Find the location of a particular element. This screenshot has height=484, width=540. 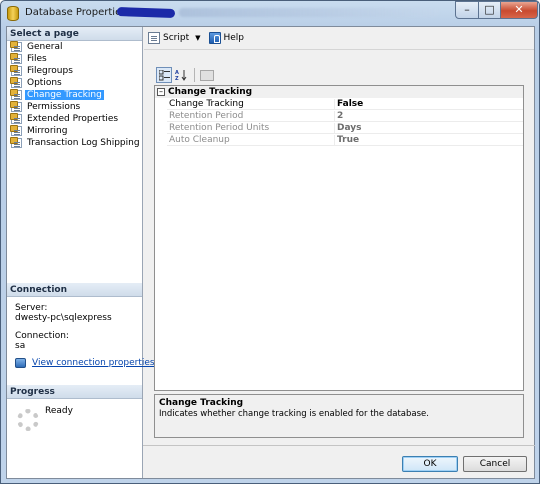

grid-category-change-tracking: – Change Tracking is located at coordinates (339, 92).